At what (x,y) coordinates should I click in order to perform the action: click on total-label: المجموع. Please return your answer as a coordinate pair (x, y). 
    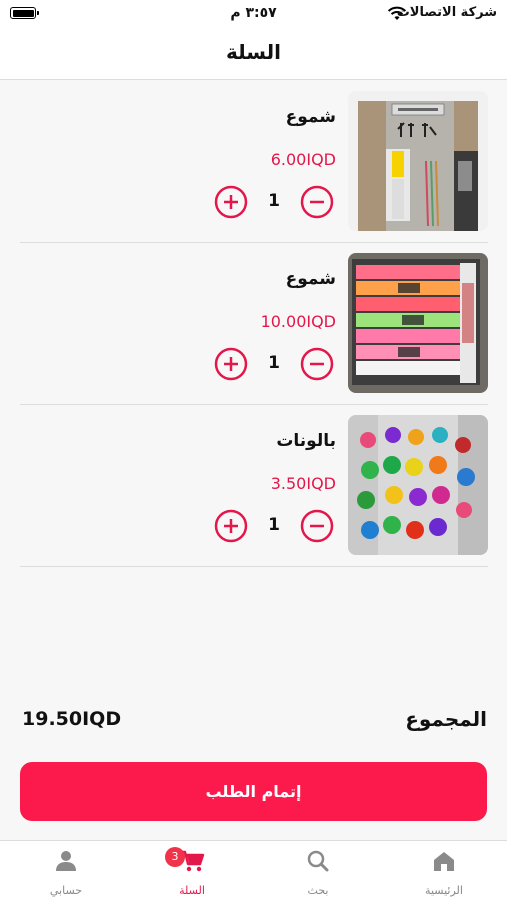
    Looking at the image, I should click on (446, 719).